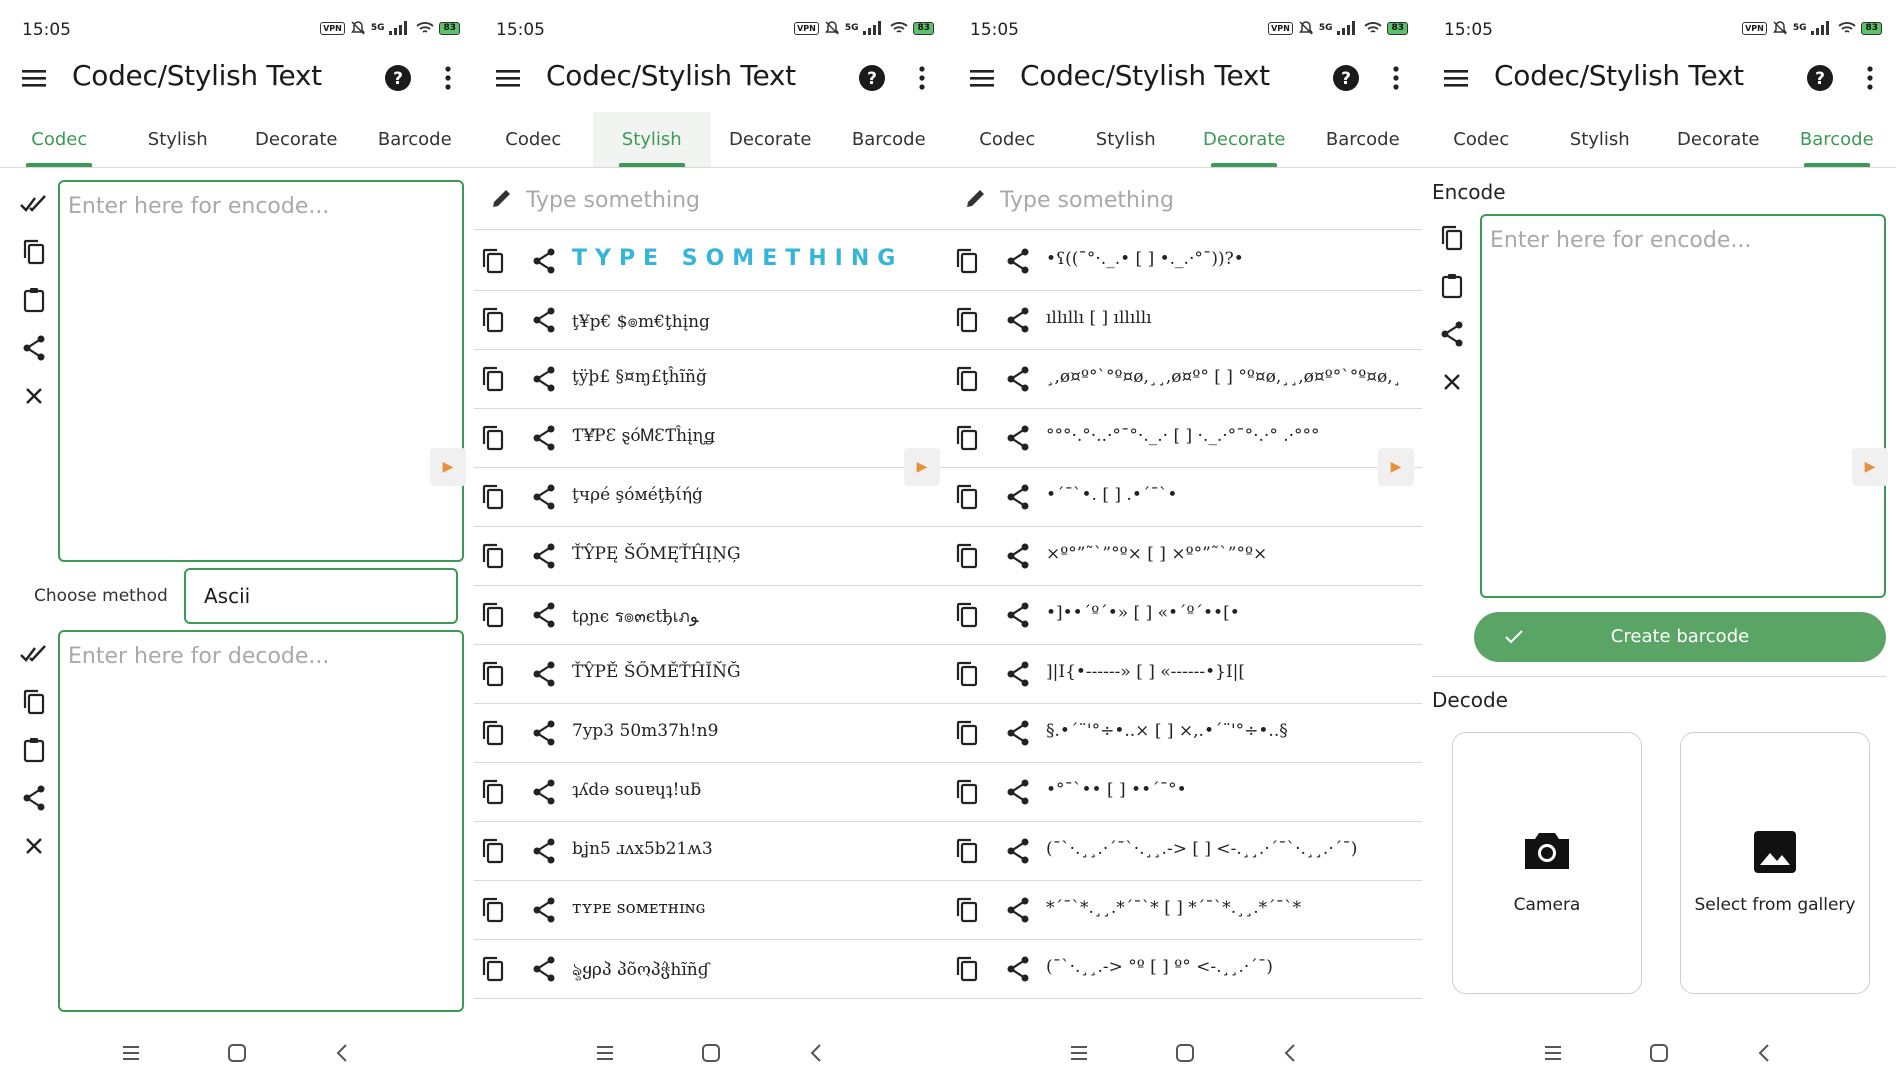 The width and height of the screenshot is (1896, 1080). What do you see at coordinates (1775, 863) in the screenshot?
I see `gallery-button: Select from gallery` at bounding box center [1775, 863].